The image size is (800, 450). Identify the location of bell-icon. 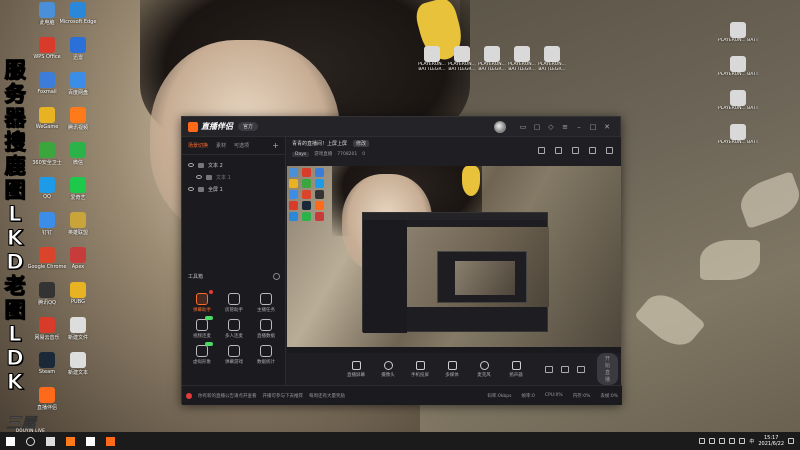
(592, 150).